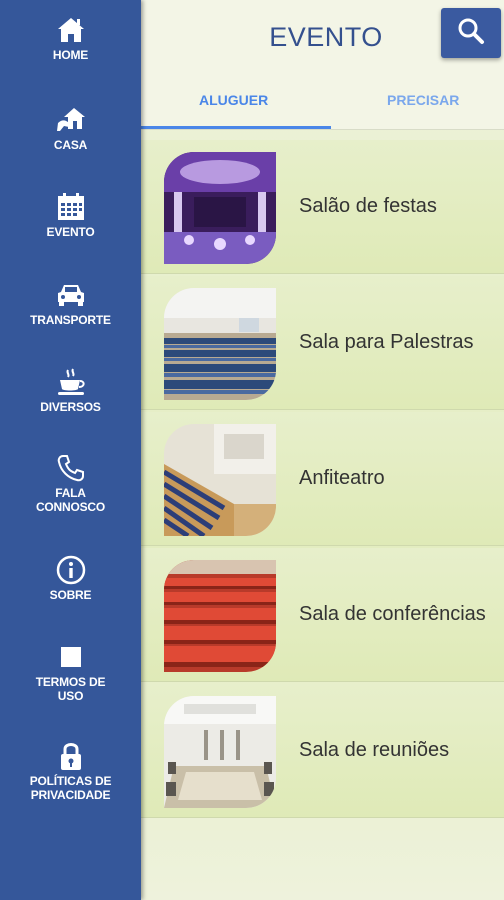  I want to click on sidebar-item-label: EVENTO, so click(70, 232).